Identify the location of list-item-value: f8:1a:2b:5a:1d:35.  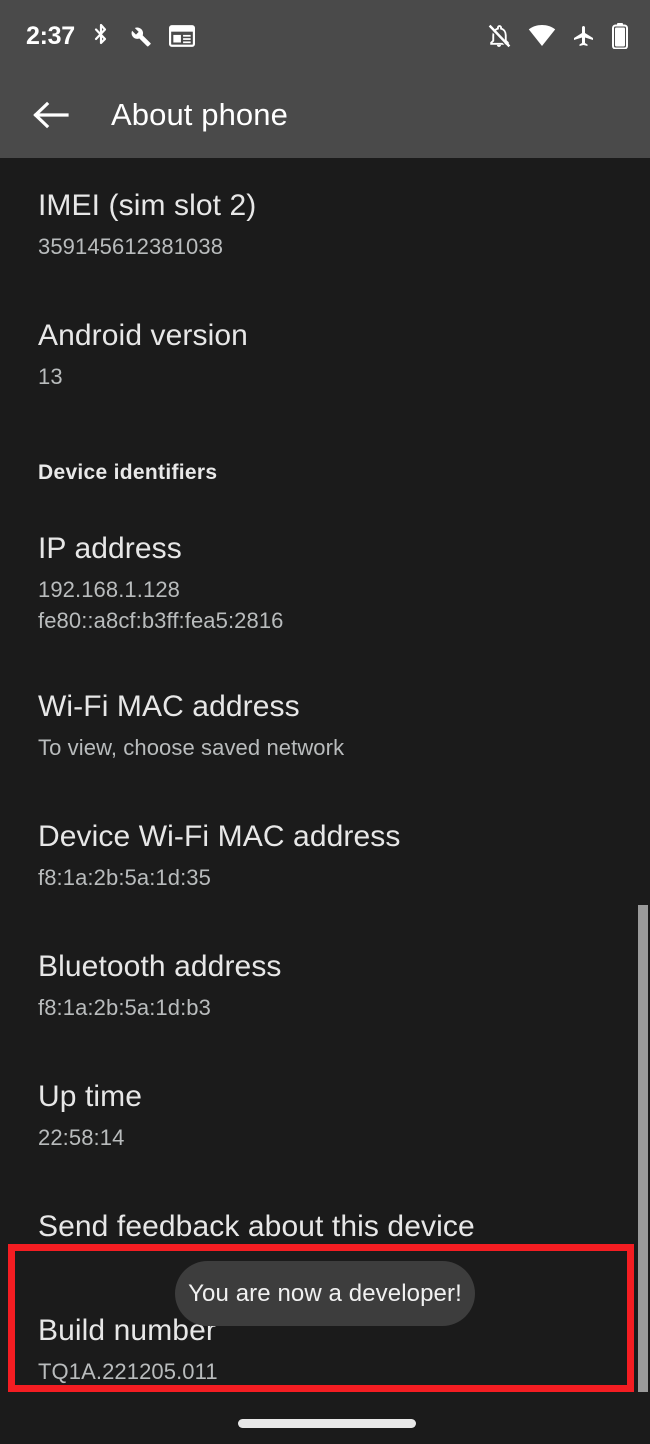
(124, 877).